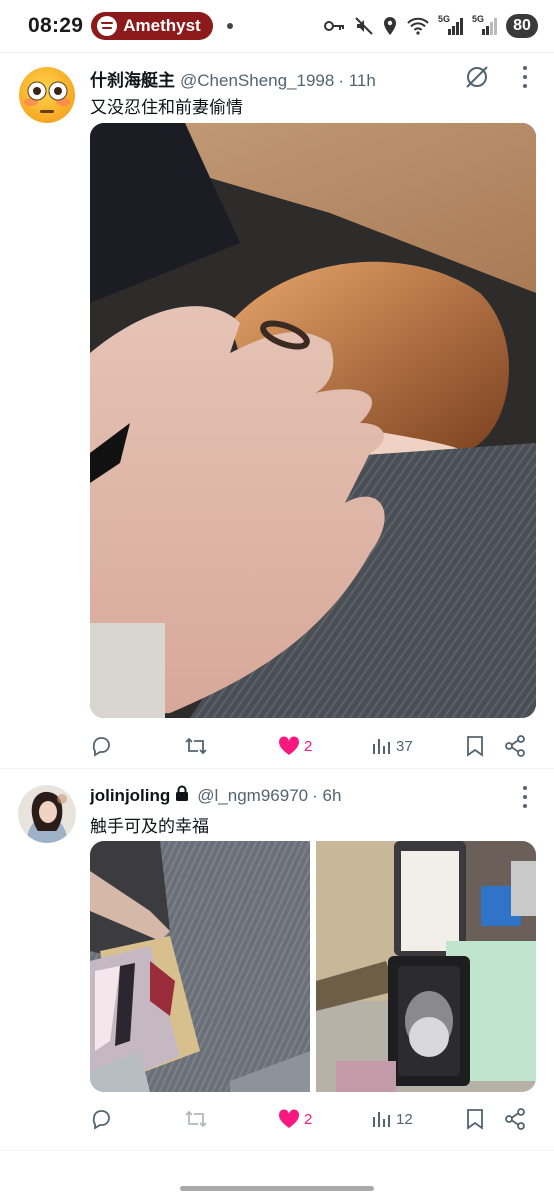 The height and width of the screenshot is (1200, 554). I want to click on location-icon, so click(390, 26).